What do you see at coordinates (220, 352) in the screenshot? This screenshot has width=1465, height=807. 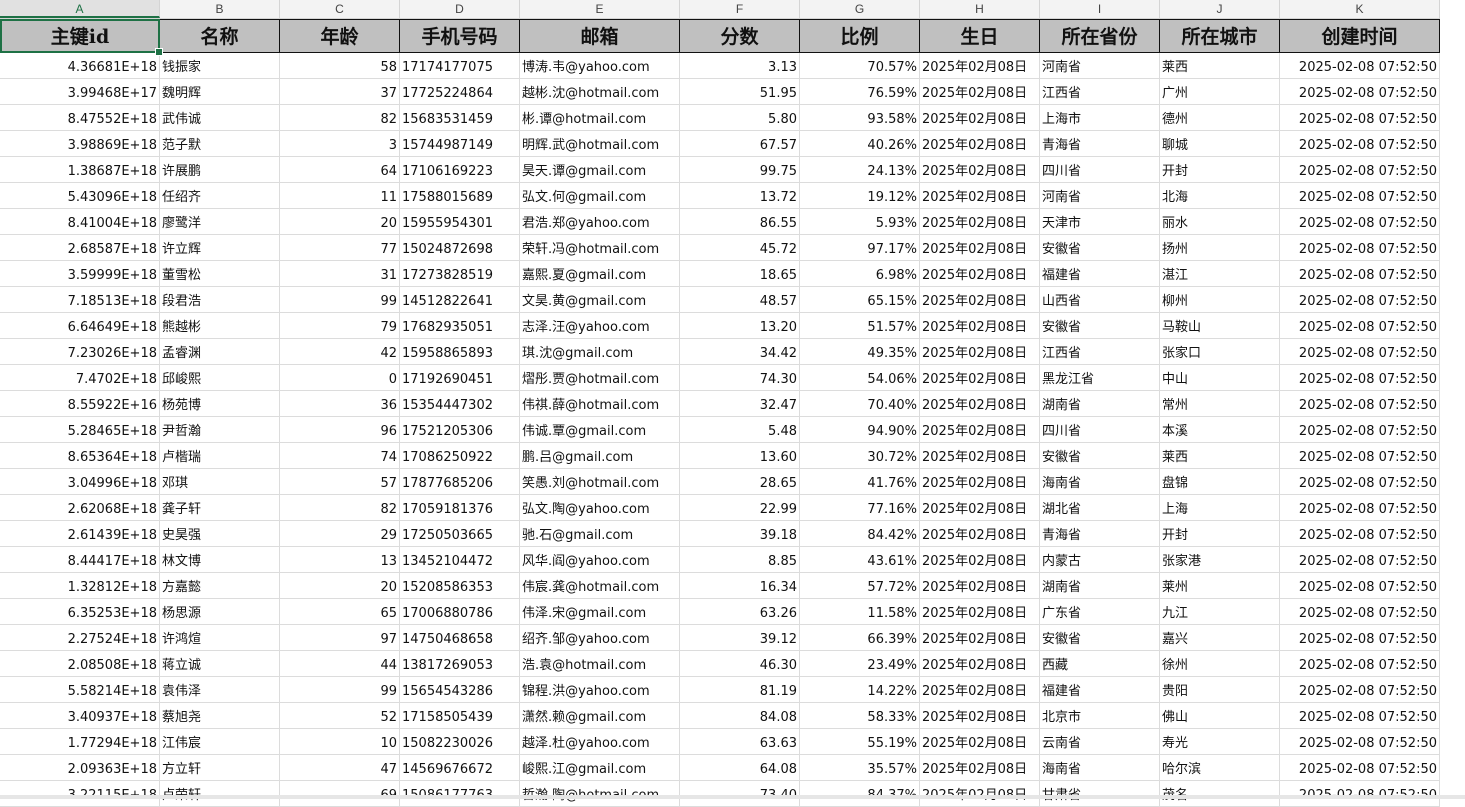 I see `table-cell: 孟睿渊` at bounding box center [220, 352].